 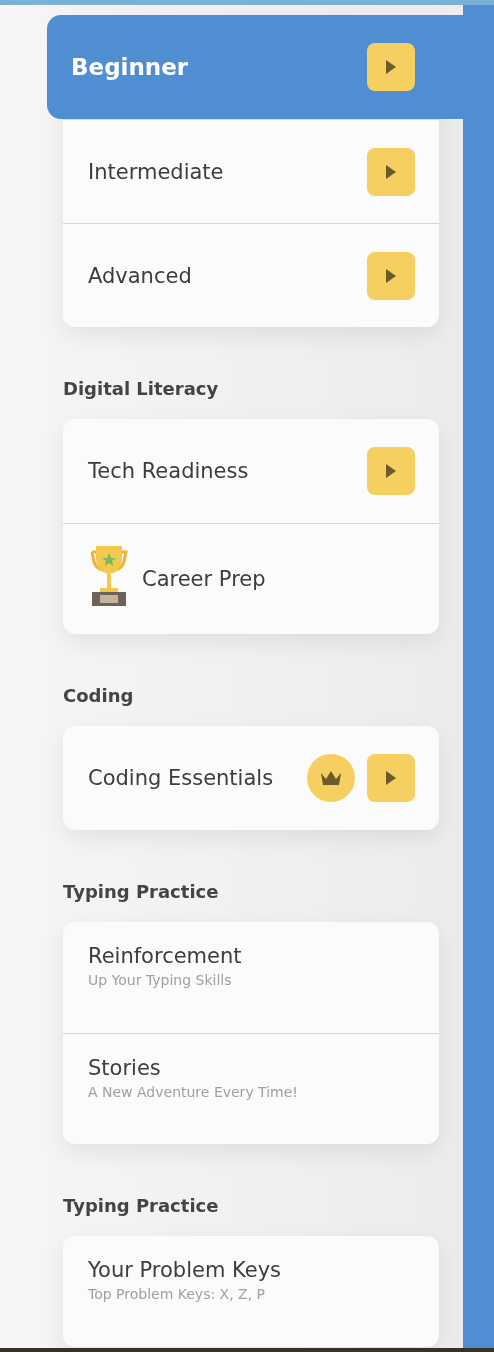 What do you see at coordinates (251, 977) in the screenshot?
I see `menu-item: Reinforcement Up Your Typing Skills` at bounding box center [251, 977].